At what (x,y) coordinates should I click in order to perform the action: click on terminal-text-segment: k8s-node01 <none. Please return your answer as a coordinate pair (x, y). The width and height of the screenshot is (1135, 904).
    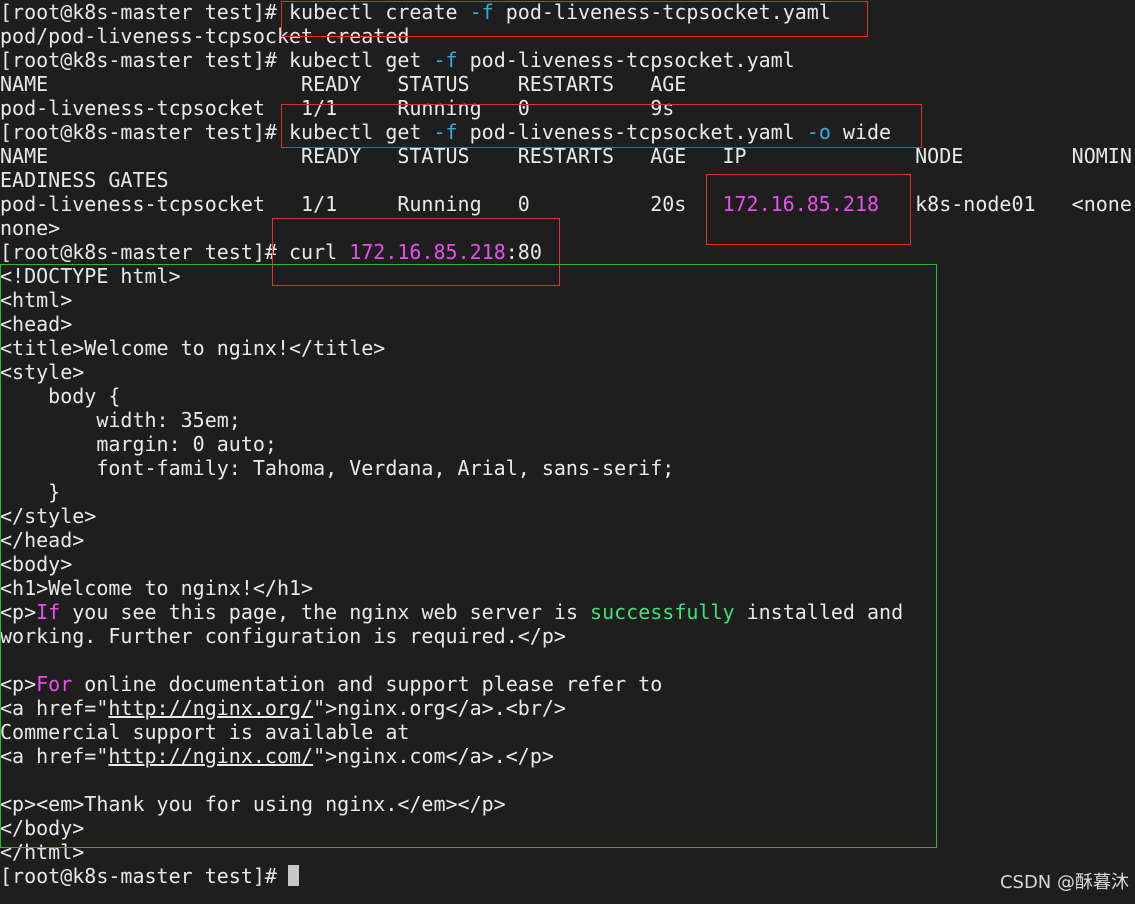
    Looking at the image, I should click on (1005, 204).